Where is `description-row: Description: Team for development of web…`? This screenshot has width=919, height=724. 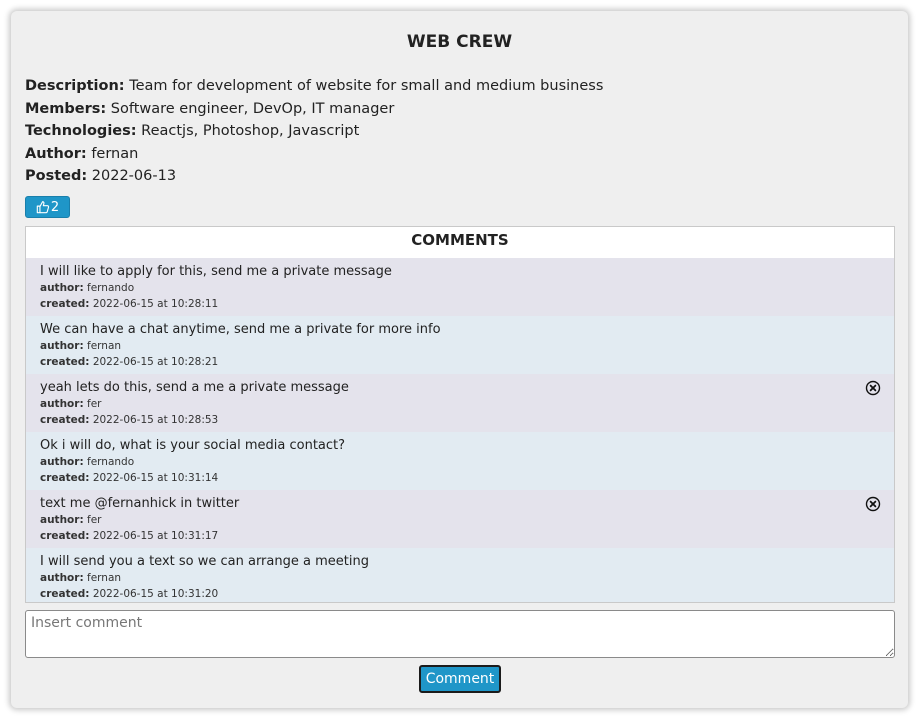
description-row: Description: Team for development of web… is located at coordinates (314, 86).